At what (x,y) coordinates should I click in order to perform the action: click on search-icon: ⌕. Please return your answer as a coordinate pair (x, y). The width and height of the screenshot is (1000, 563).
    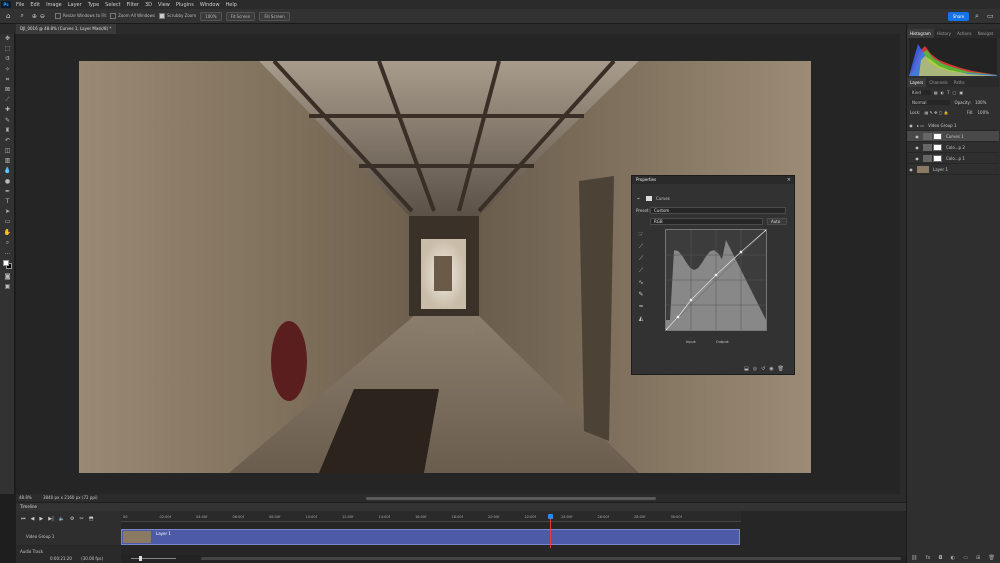
    Looking at the image, I should click on (977, 16).